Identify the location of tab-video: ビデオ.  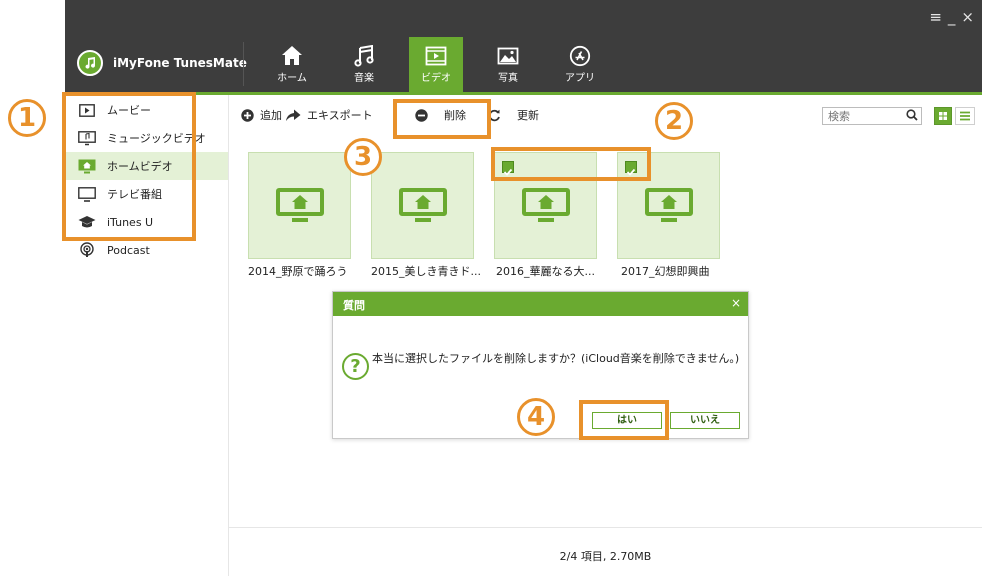
(436, 64).